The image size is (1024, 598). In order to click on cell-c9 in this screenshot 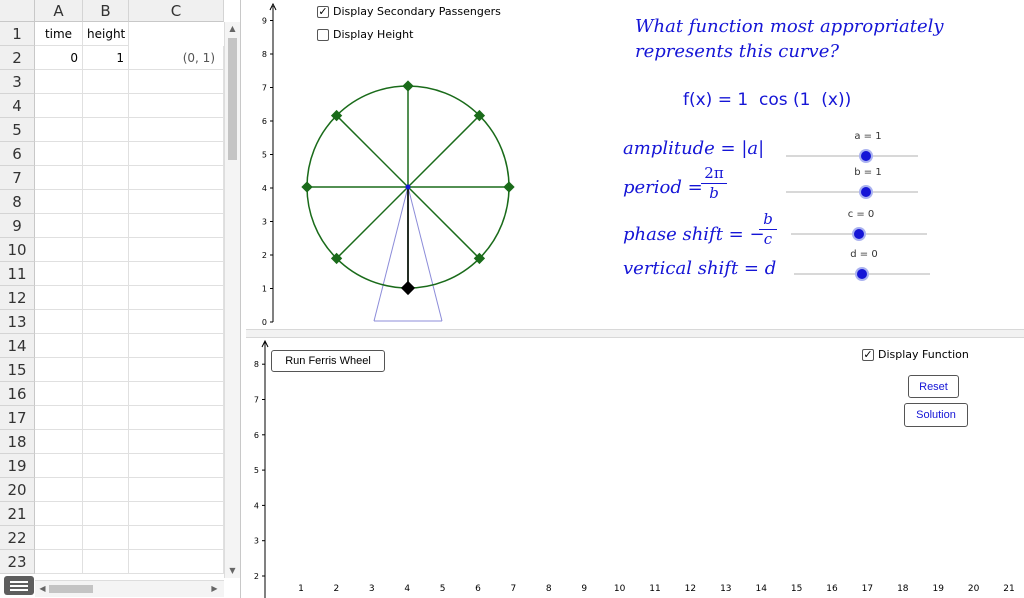, I will do `click(176, 226)`.